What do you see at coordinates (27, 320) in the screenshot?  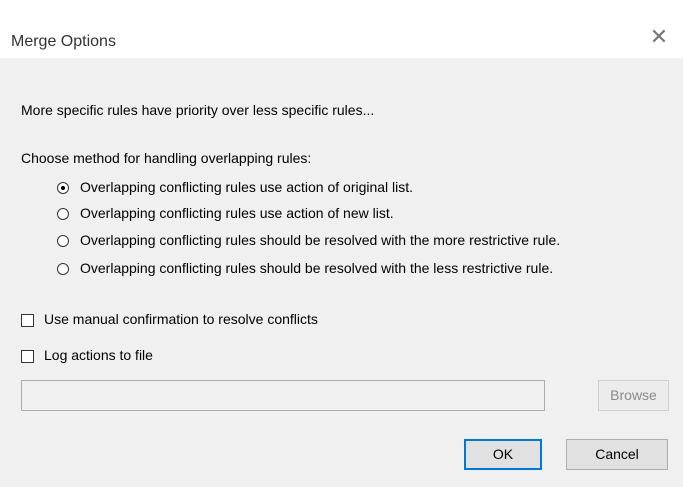 I see `manual-confirmation-checkbox` at bounding box center [27, 320].